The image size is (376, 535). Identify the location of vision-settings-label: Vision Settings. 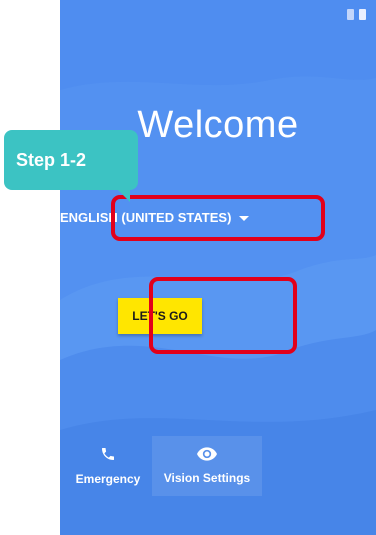
(207, 478).